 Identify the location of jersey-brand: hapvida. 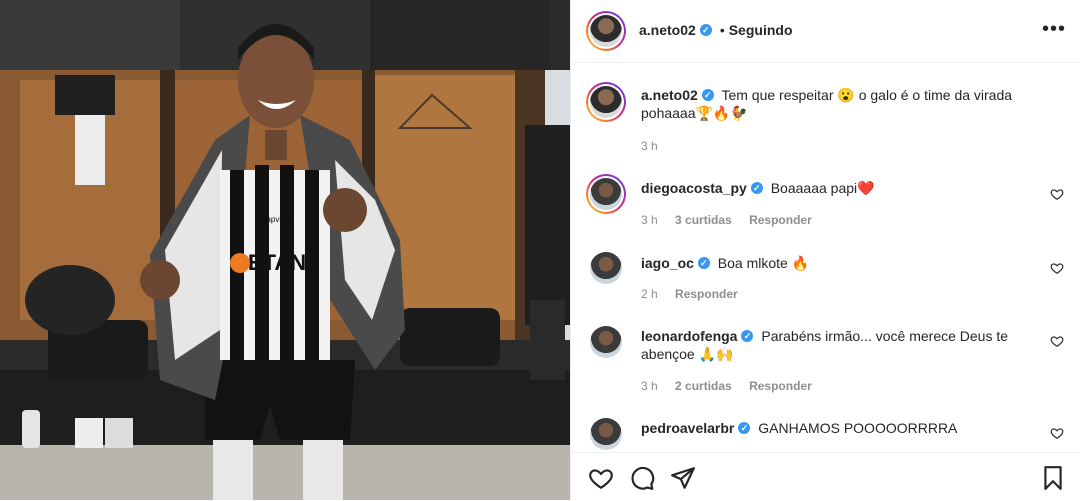
(276, 219).